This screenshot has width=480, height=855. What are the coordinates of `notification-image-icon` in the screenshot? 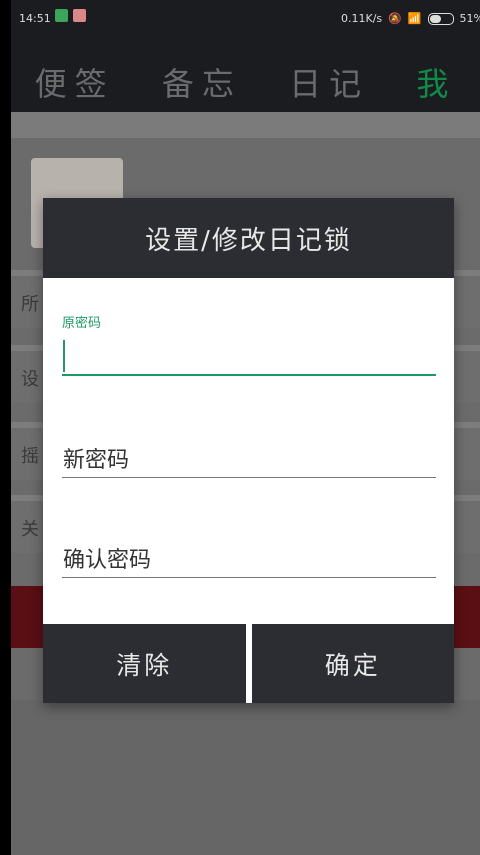 It's located at (79, 15).